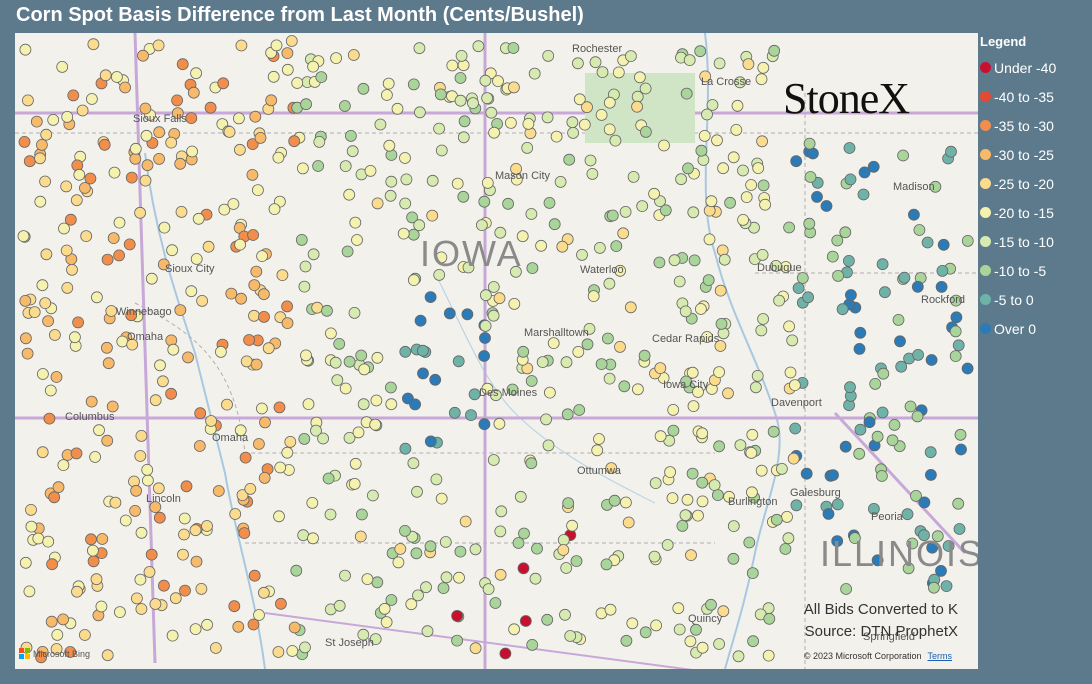  Describe the element at coordinates (1035, 241) in the screenshot. I see `legend-item: -15 to -10` at that location.